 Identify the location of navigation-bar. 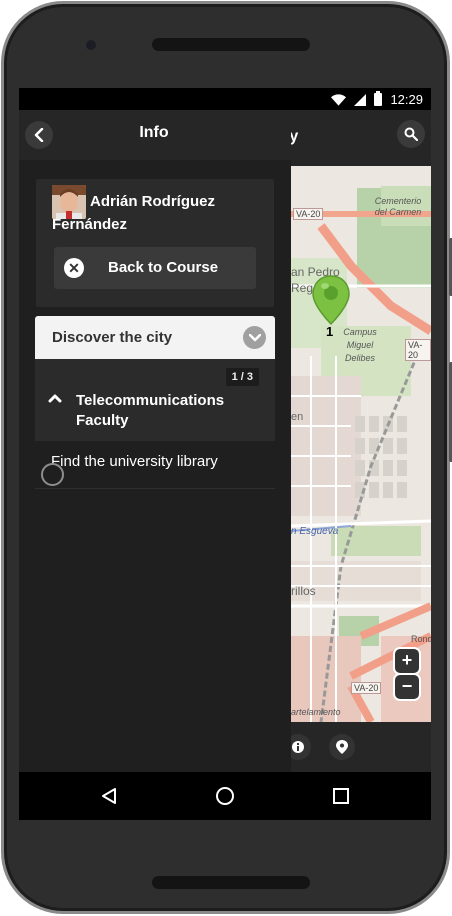
(225, 796).